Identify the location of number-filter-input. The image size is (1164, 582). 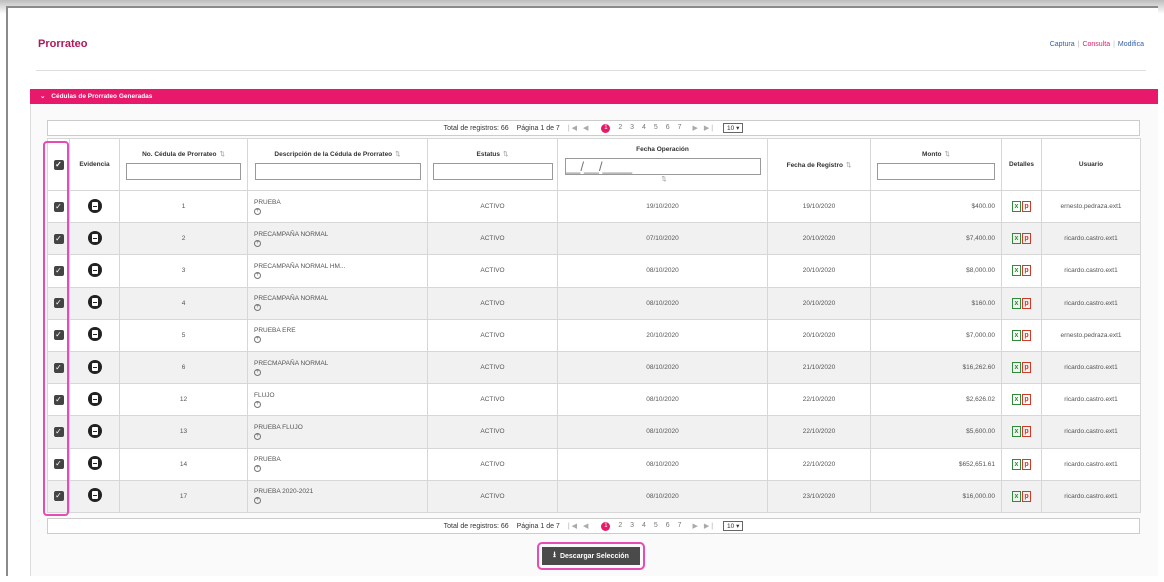
(183, 171).